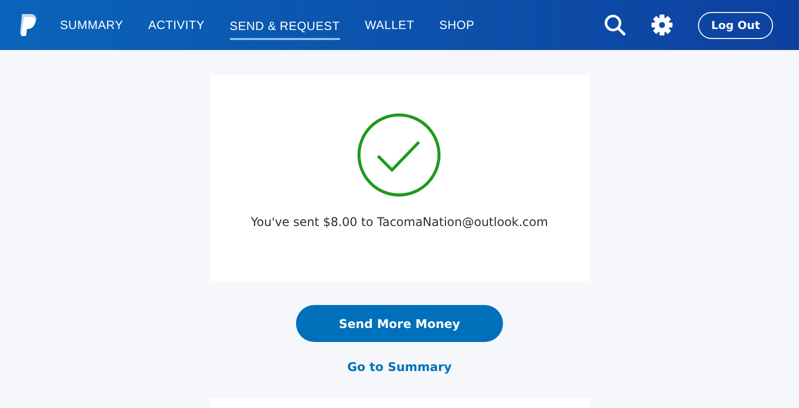 The height and width of the screenshot is (408, 799). What do you see at coordinates (399, 367) in the screenshot?
I see `summary-link: Go to Summary` at bounding box center [399, 367].